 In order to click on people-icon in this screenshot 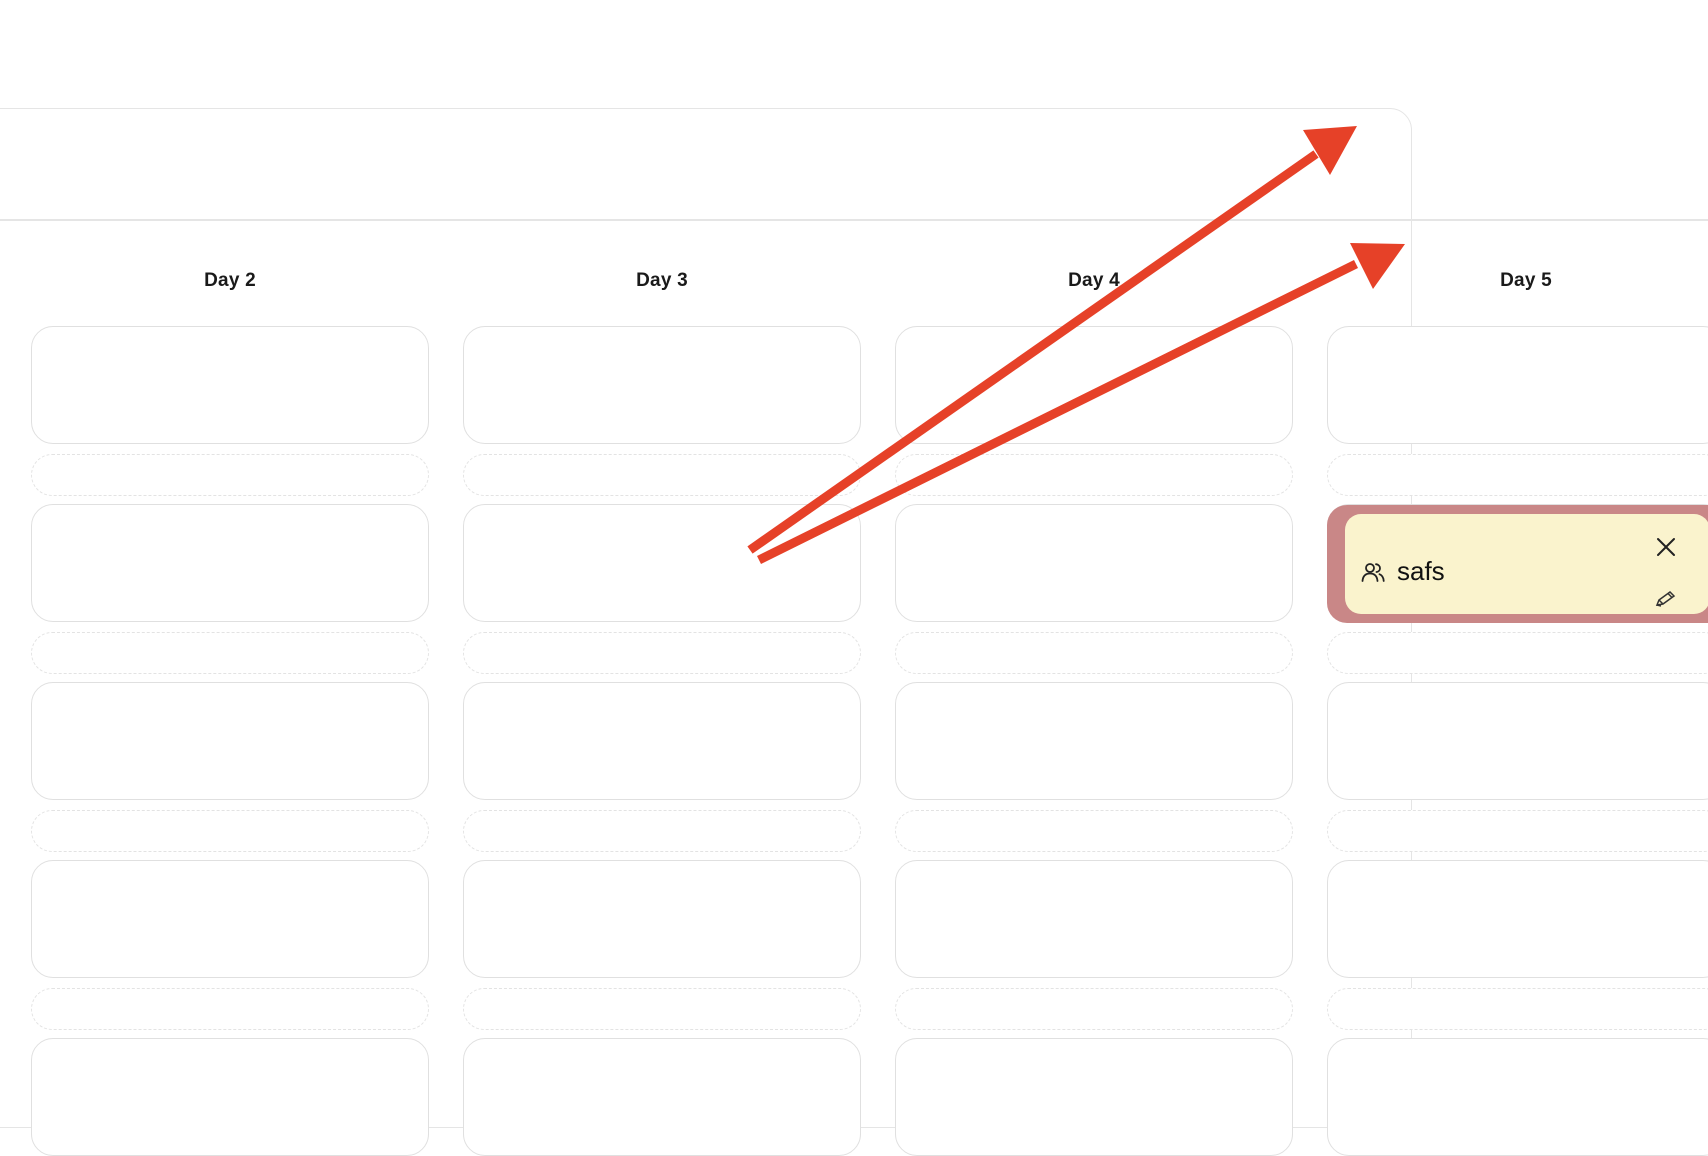, I will do `click(1373, 572)`.